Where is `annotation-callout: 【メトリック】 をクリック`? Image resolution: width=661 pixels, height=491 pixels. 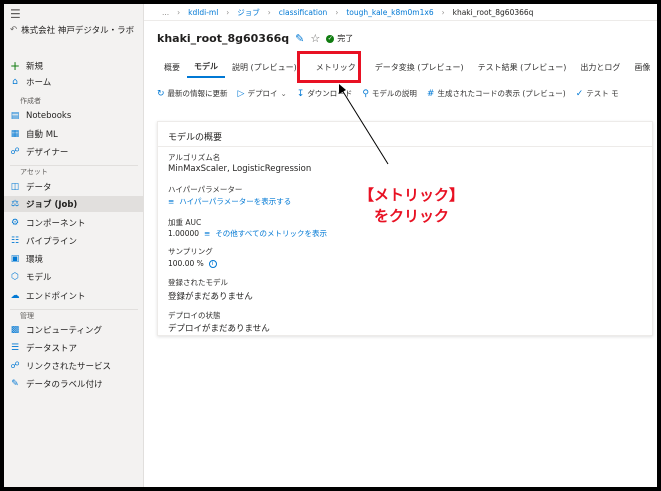 annotation-callout: 【メトリック】 をクリック is located at coordinates (411, 206).